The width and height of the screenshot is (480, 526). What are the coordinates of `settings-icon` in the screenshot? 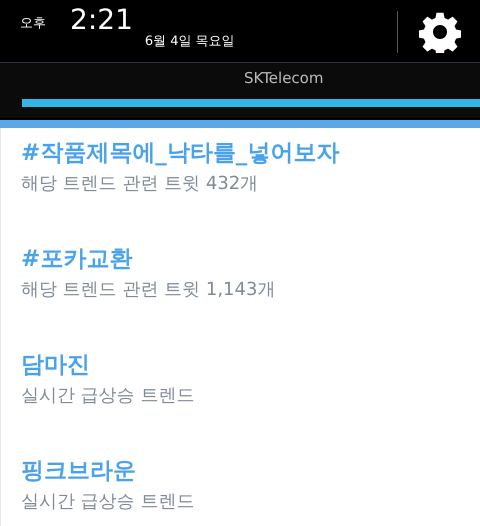 It's located at (440, 32).